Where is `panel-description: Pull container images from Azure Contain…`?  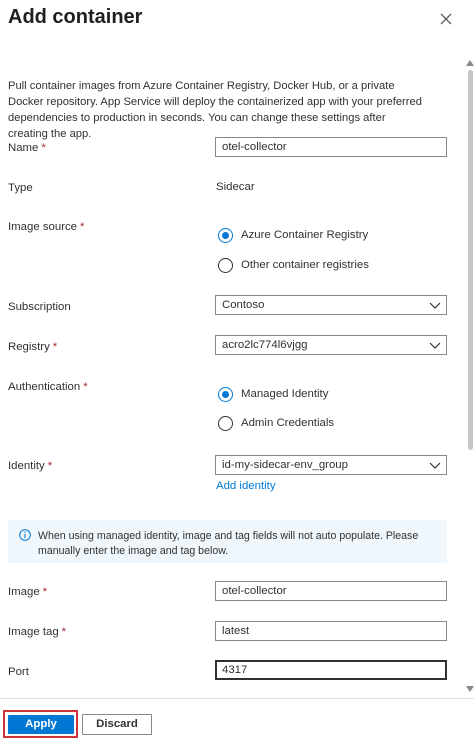
panel-description: Pull container images from Azure Contain… is located at coordinates (215, 110).